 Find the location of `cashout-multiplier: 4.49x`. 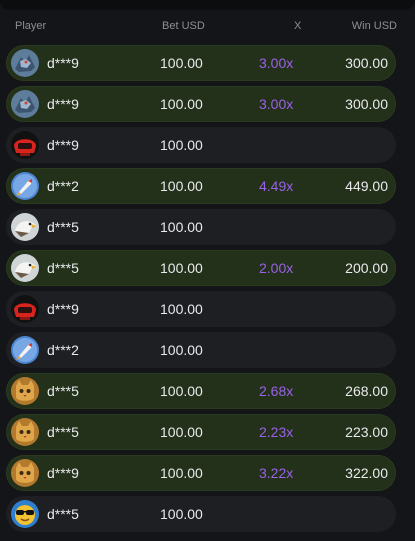

cashout-multiplier: 4.49x is located at coordinates (276, 186).